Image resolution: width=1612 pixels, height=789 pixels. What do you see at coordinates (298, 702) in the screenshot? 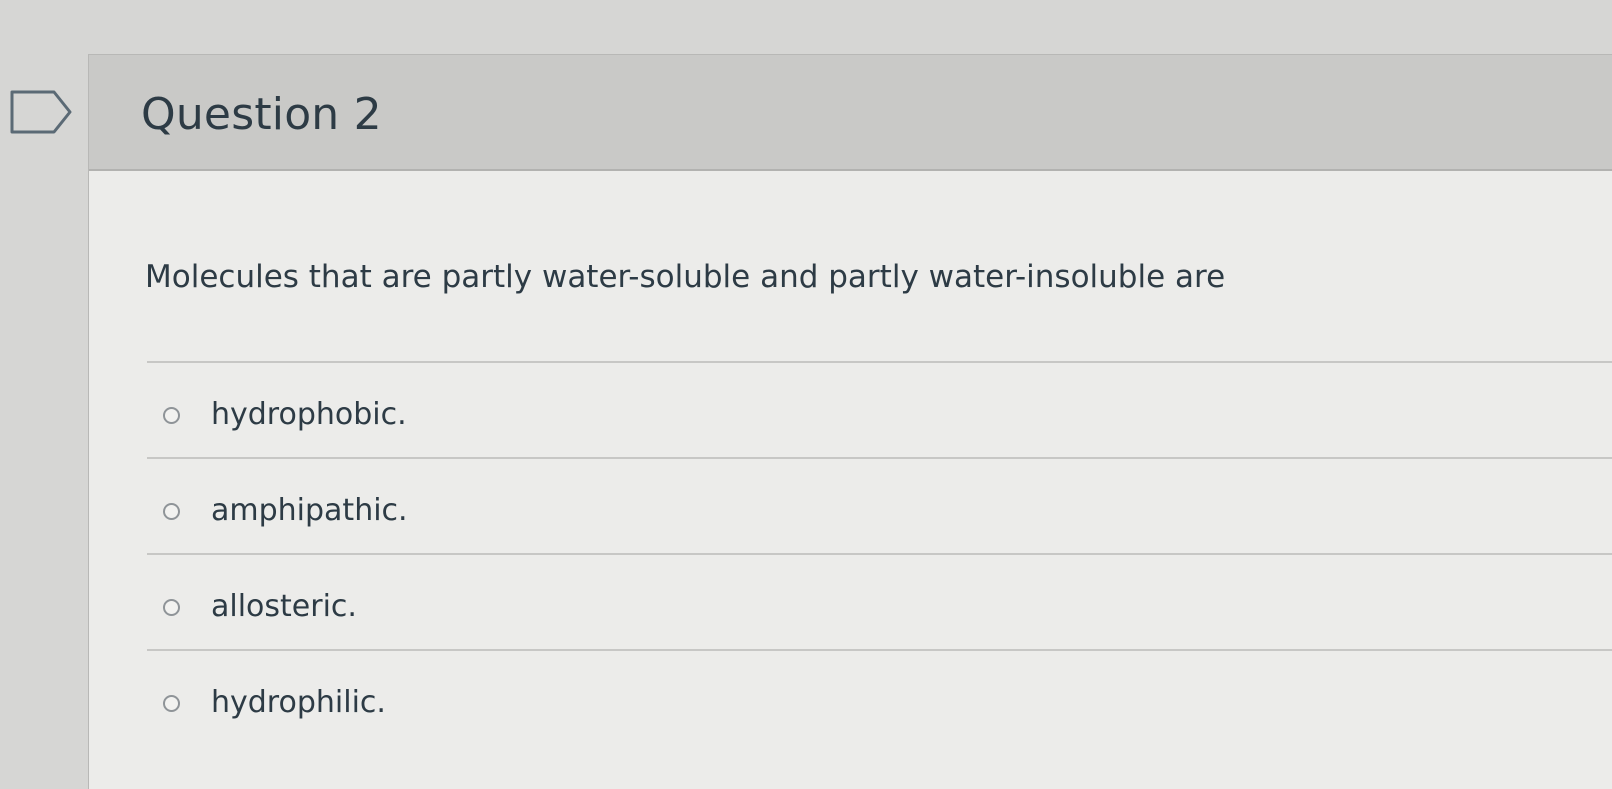
I see `answer-label: hydrophilic.` at bounding box center [298, 702].